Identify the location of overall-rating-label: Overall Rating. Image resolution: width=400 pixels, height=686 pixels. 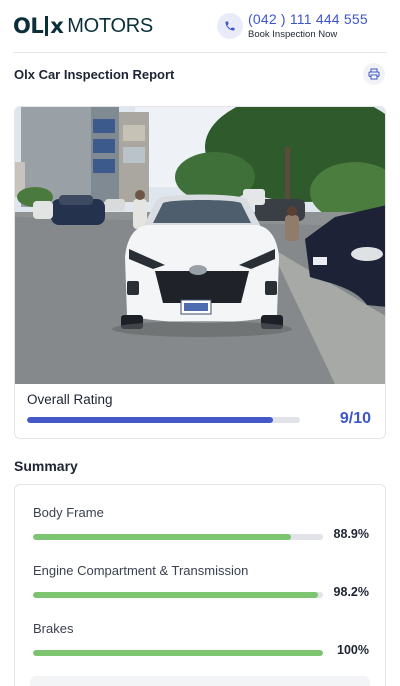
(70, 399).